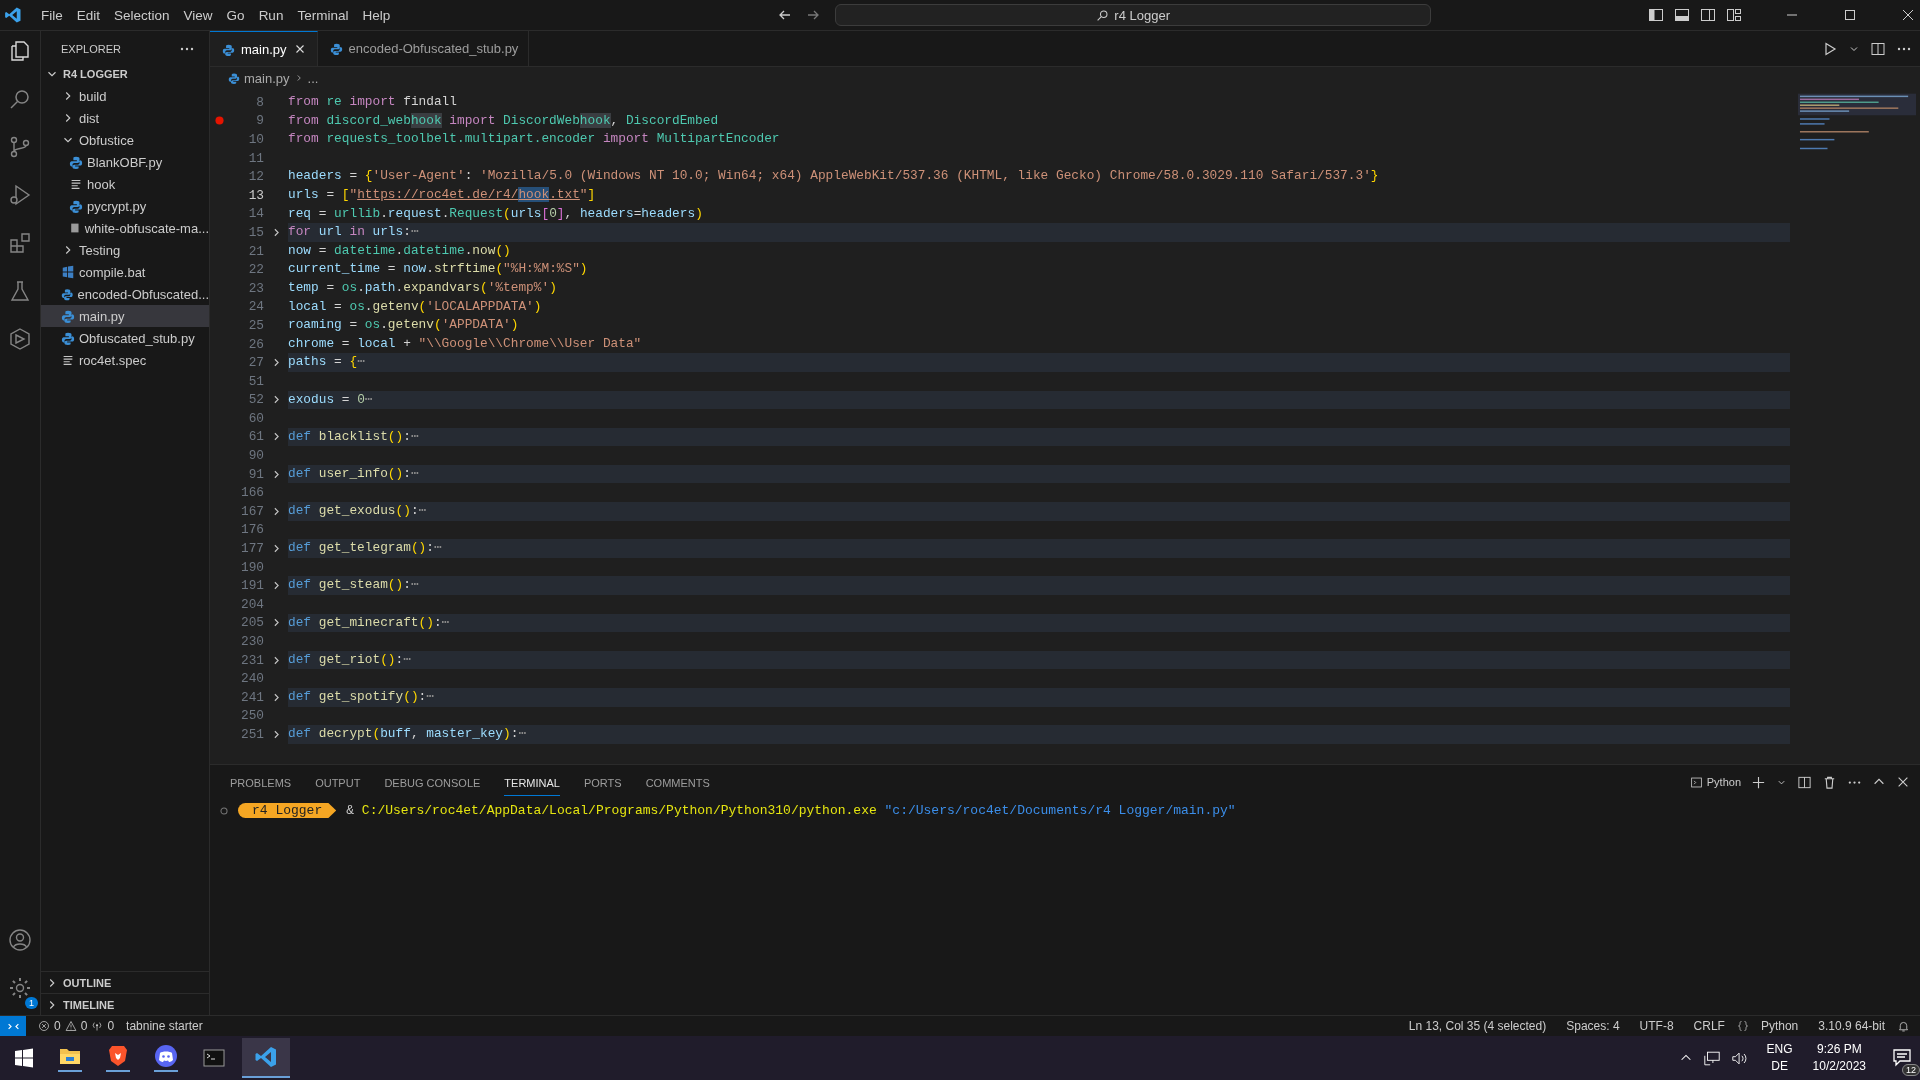  Describe the element at coordinates (125, 982) in the screenshot. I see `section-header: OUTLINE` at that location.